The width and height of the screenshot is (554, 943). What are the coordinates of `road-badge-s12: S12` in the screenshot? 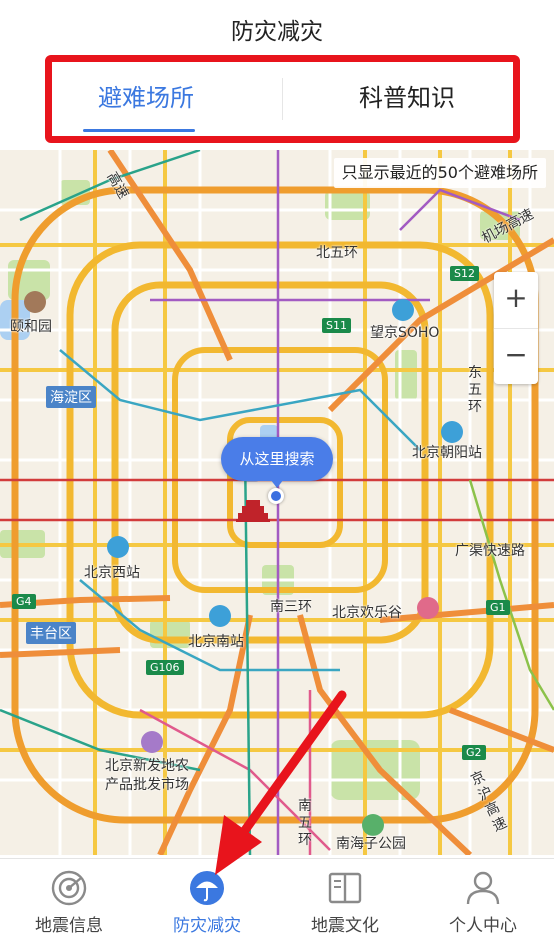 It's located at (464, 273).